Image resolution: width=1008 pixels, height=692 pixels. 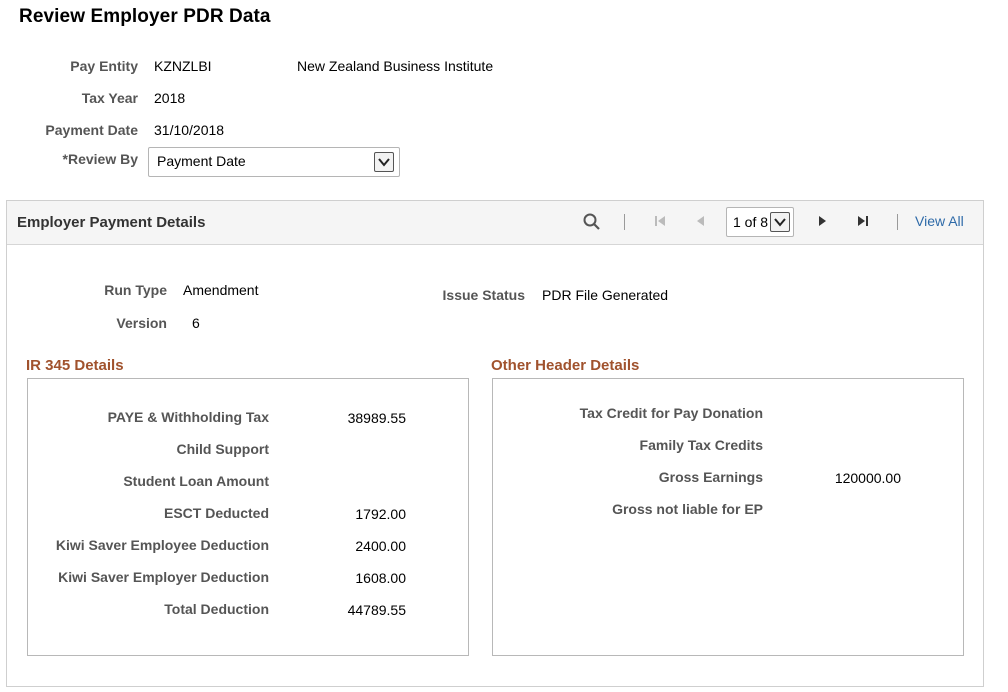 I want to click on total-deduction-label: Total Deduction, so click(x=216, y=609).